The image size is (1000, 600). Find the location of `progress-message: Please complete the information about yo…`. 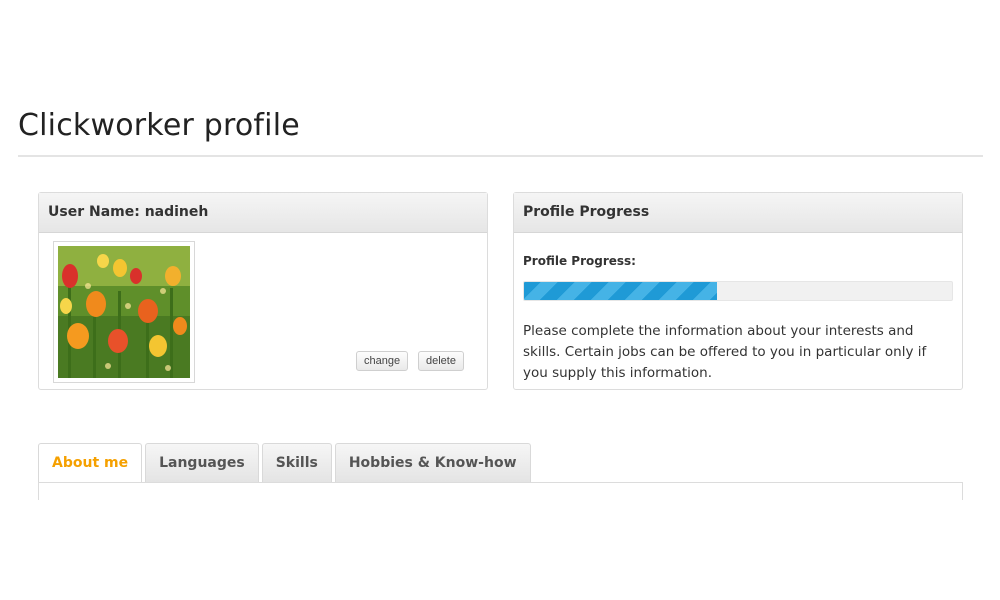

progress-message: Please complete the information about yo… is located at coordinates (725, 352).